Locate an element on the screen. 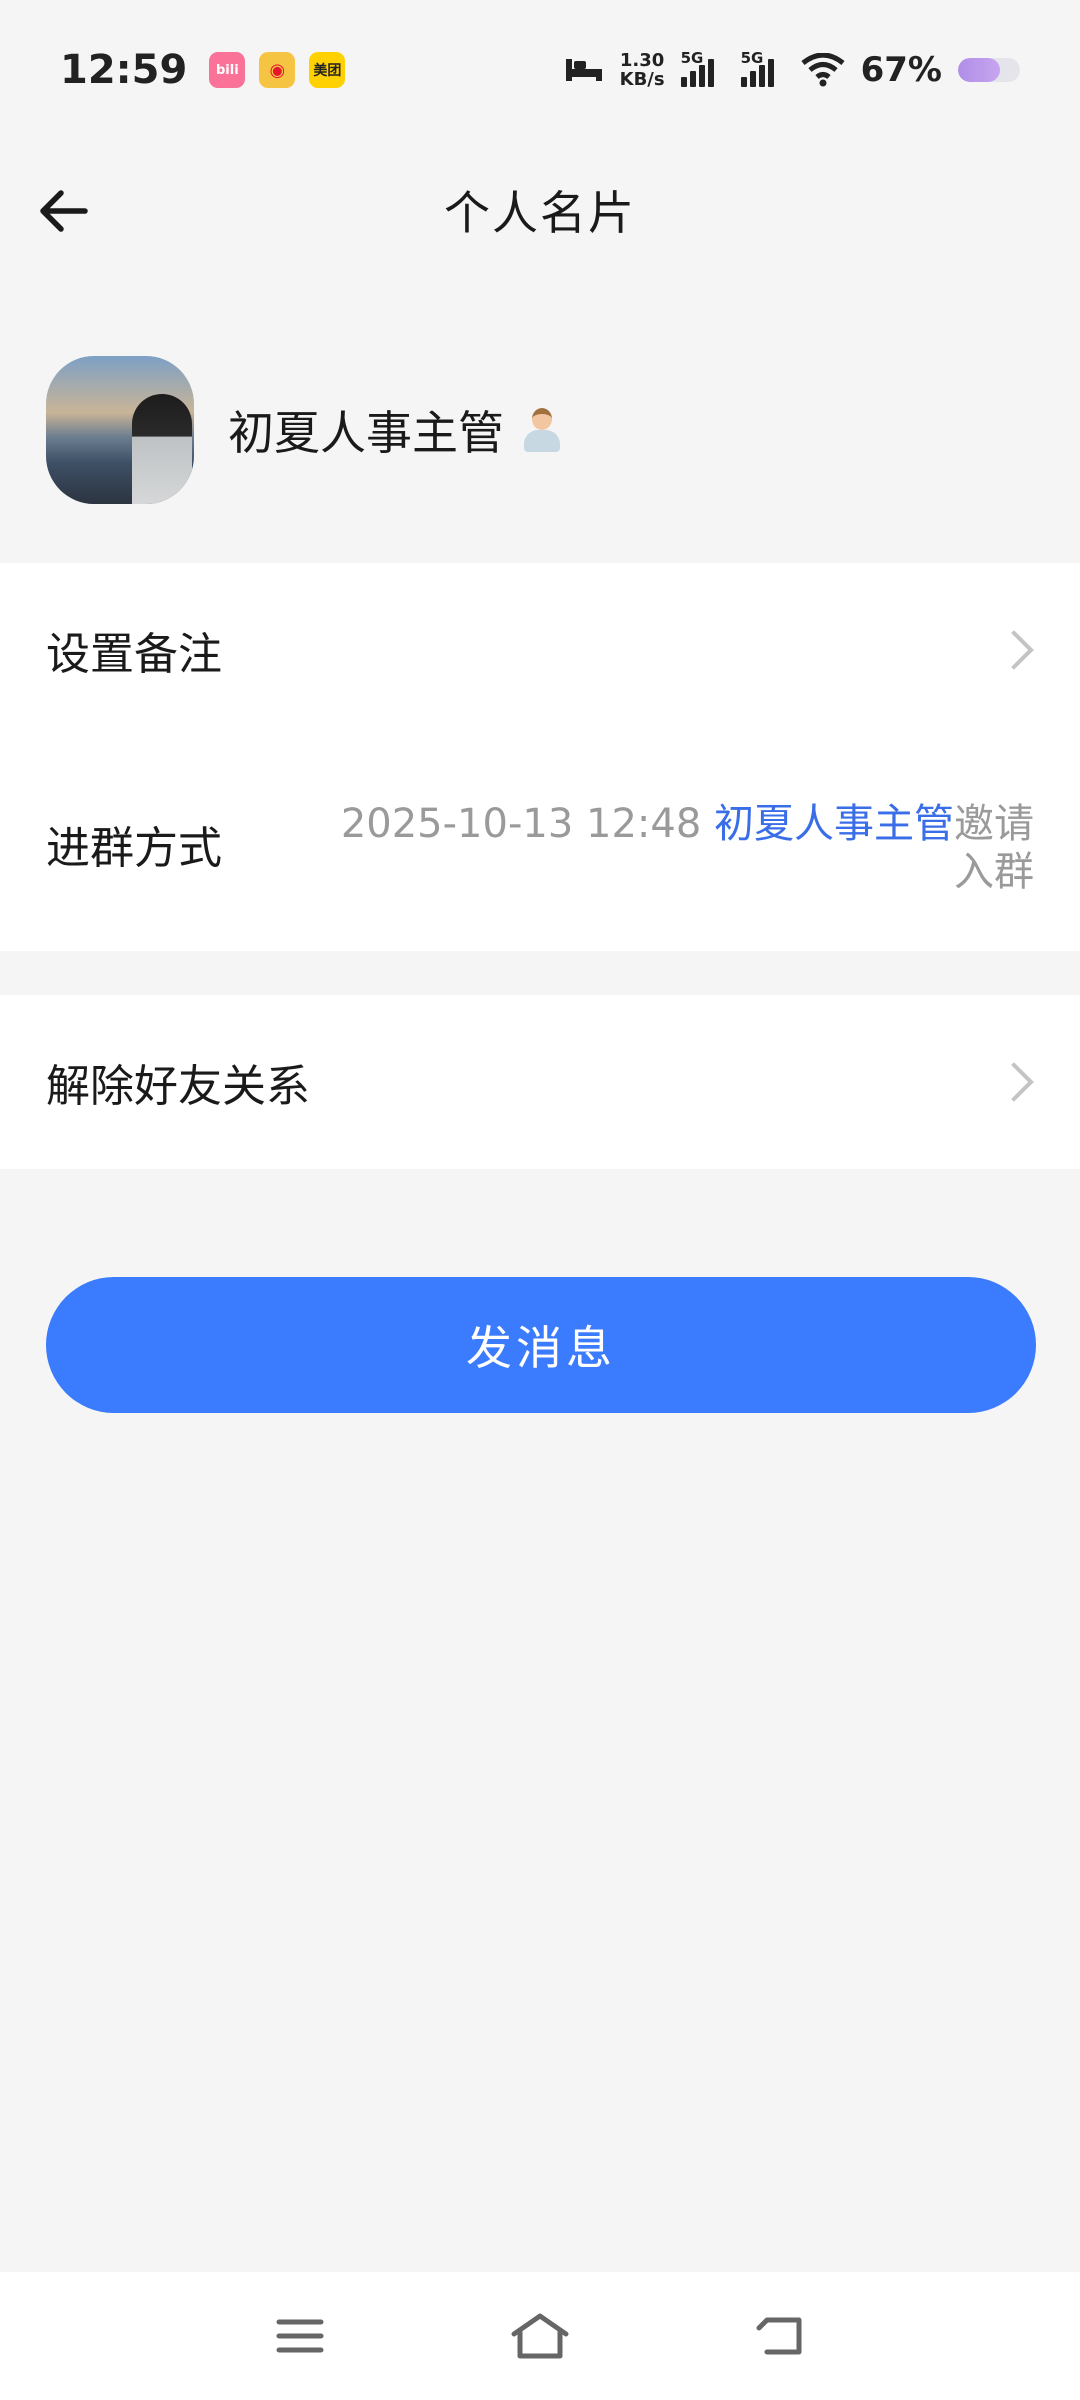 The width and height of the screenshot is (1080, 2400). back-button is located at coordinates (63, 211).